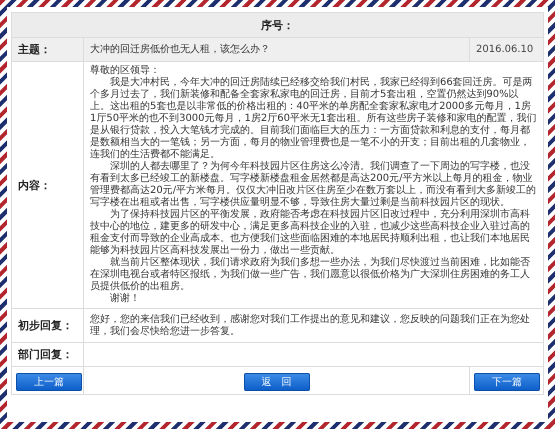 The width and height of the screenshot is (555, 429). I want to click on salutation-text: 尊敬的区领导：, so click(125, 70).